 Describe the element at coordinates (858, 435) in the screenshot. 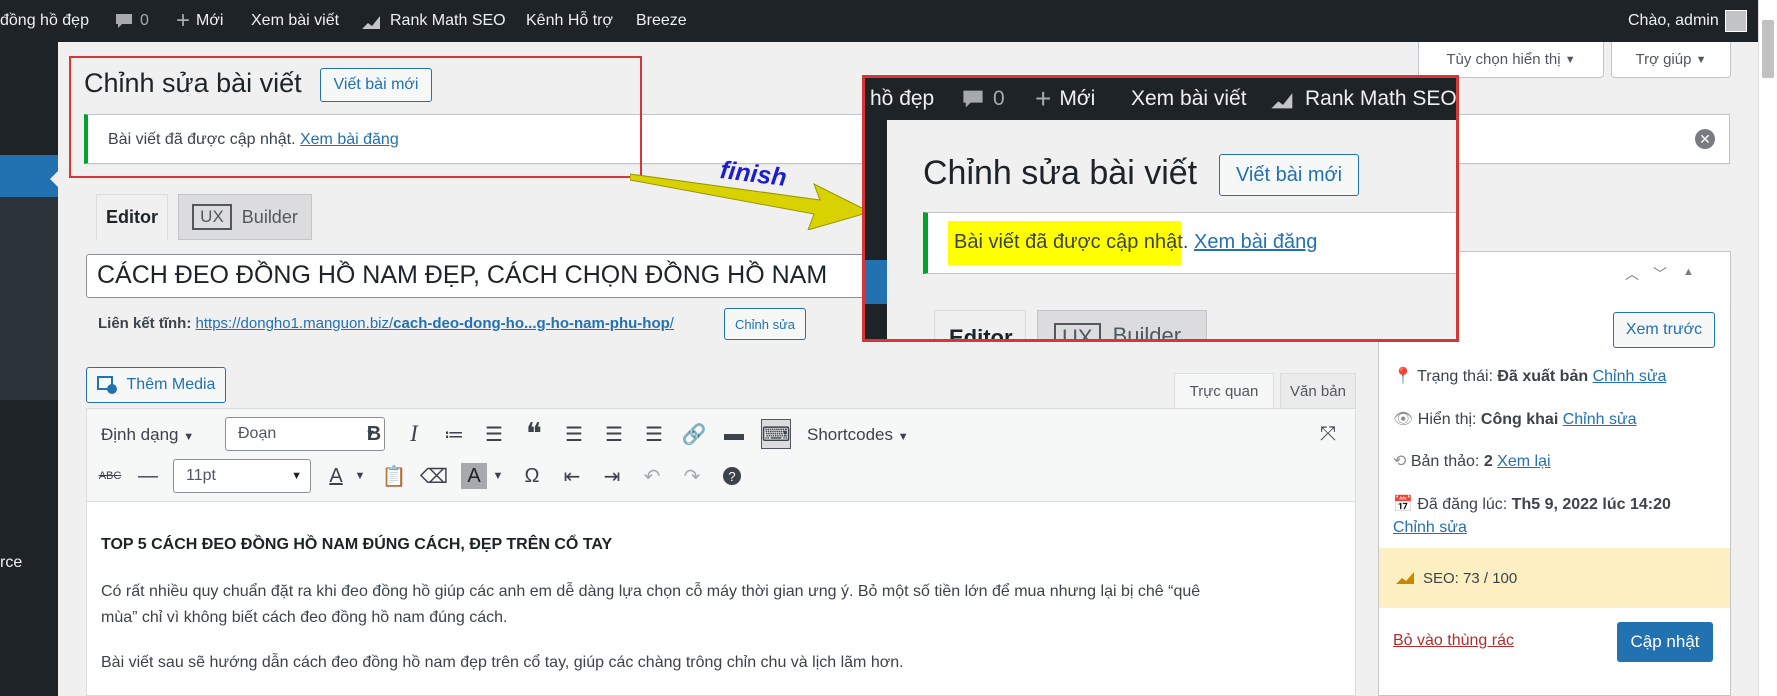

I see `shortcodes-menu: Shortcodes ▼` at that location.